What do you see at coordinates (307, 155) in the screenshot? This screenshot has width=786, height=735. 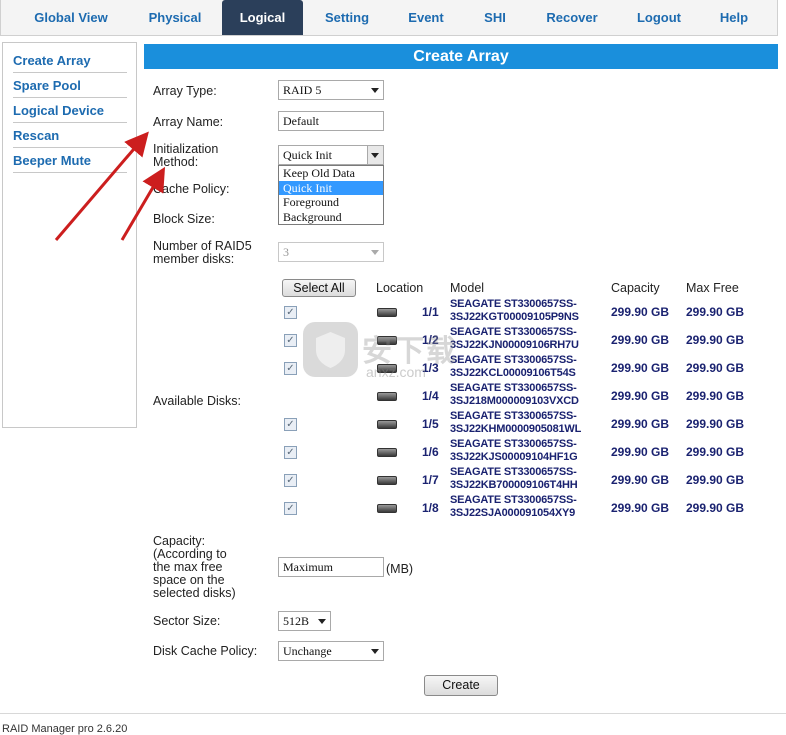 I see `init-method-value: Quick Init` at bounding box center [307, 155].